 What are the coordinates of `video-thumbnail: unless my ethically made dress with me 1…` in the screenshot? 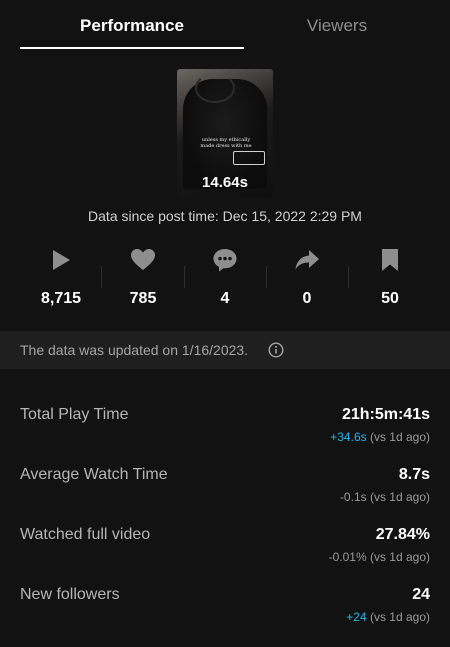 It's located at (225, 133).